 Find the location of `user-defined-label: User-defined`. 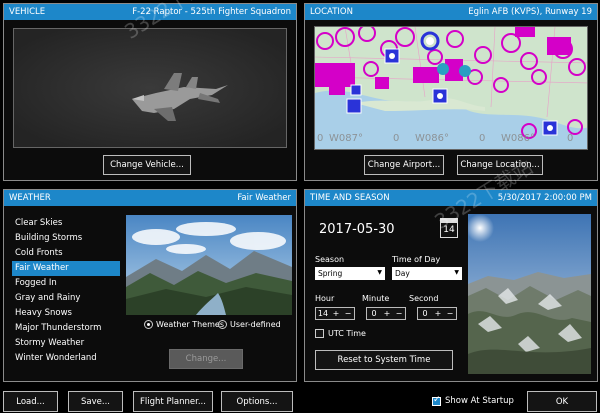

user-defined-label: User-defined is located at coordinates (255, 324).